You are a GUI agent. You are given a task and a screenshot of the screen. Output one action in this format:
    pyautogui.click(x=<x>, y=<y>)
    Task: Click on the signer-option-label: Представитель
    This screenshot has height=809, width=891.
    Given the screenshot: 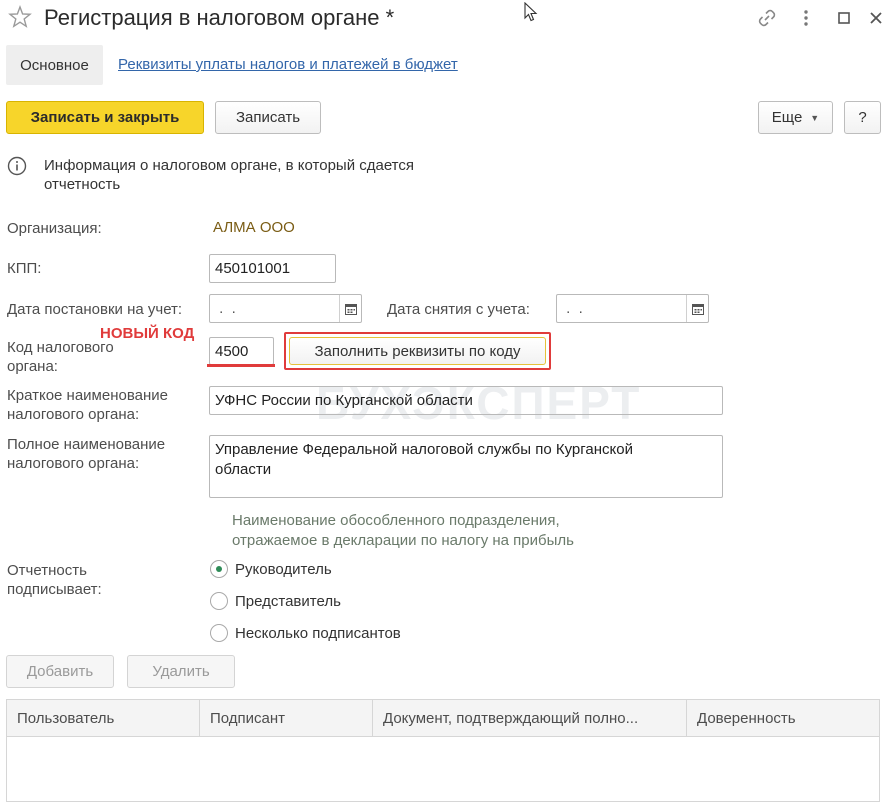 What is the action you would take?
    pyautogui.click(x=288, y=601)
    